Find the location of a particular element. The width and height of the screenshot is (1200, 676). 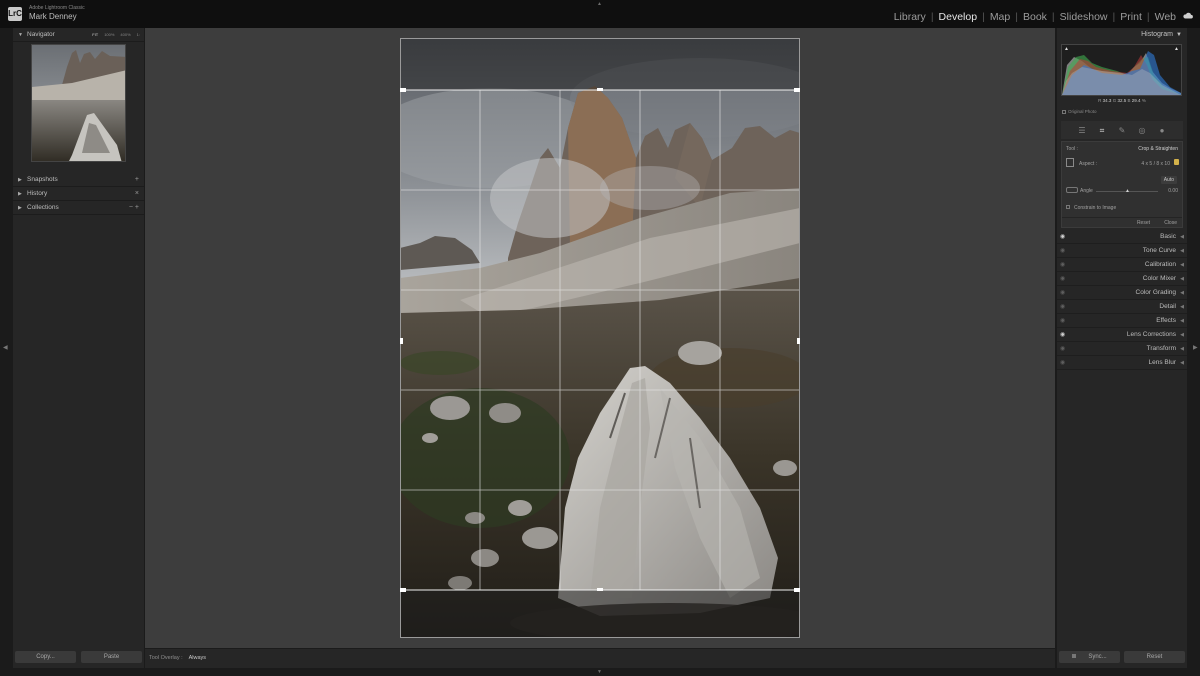

module-web: Web is located at coordinates (1165, 17).